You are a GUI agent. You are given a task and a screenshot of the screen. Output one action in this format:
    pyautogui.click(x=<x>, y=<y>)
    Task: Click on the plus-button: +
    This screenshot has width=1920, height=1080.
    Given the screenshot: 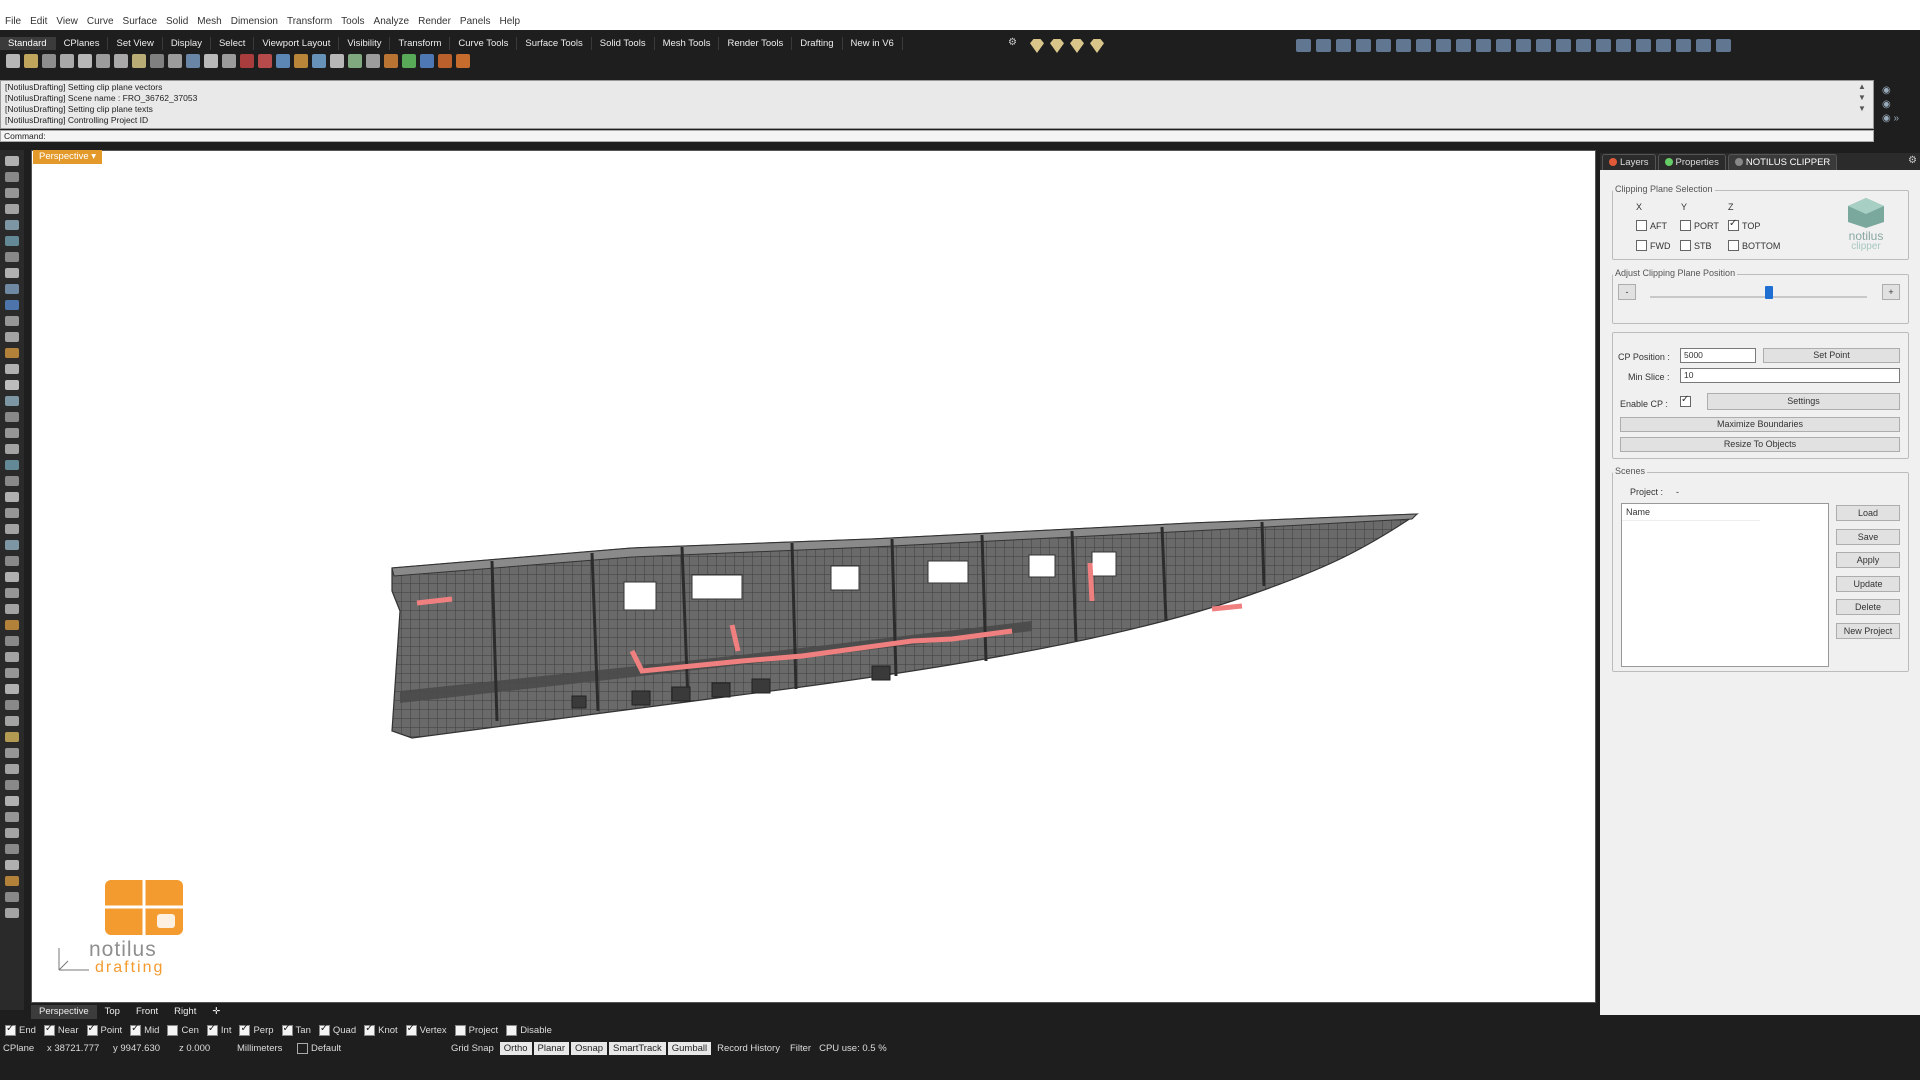 What is the action you would take?
    pyautogui.click(x=1891, y=292)
    